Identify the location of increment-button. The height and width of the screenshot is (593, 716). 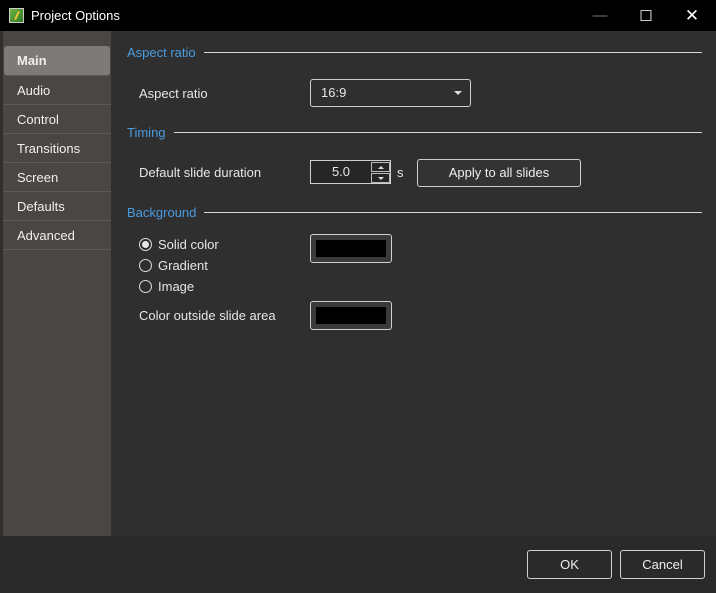
(380, 167).